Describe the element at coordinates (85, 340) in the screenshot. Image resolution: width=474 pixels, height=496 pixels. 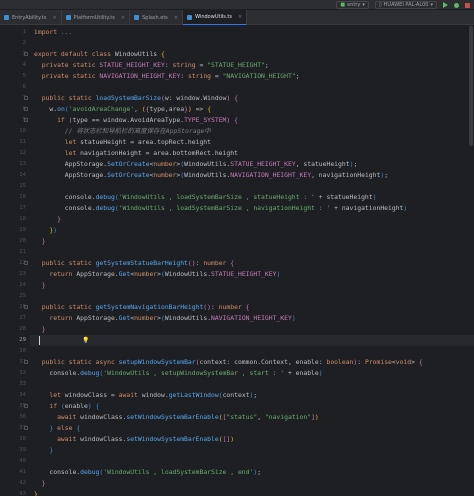
I see `lightbulb-icon: 💡` at that location.